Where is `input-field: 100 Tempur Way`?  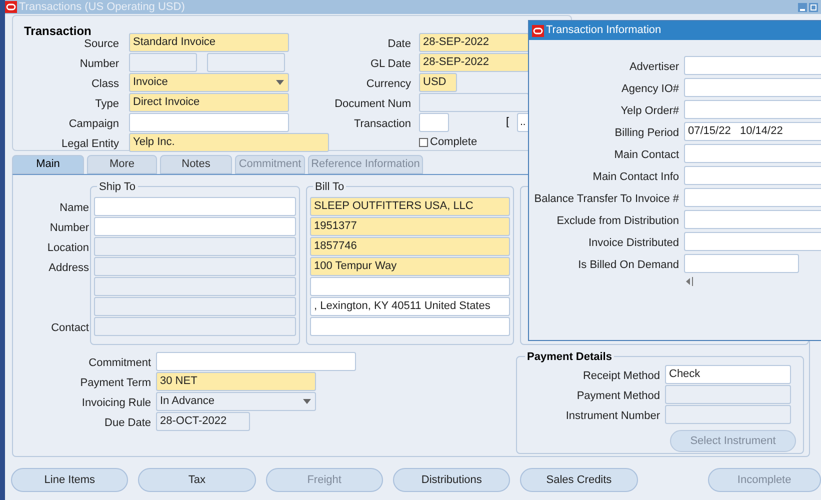
input-field: 100 Tempur Way is located at coordinates (410, 266).